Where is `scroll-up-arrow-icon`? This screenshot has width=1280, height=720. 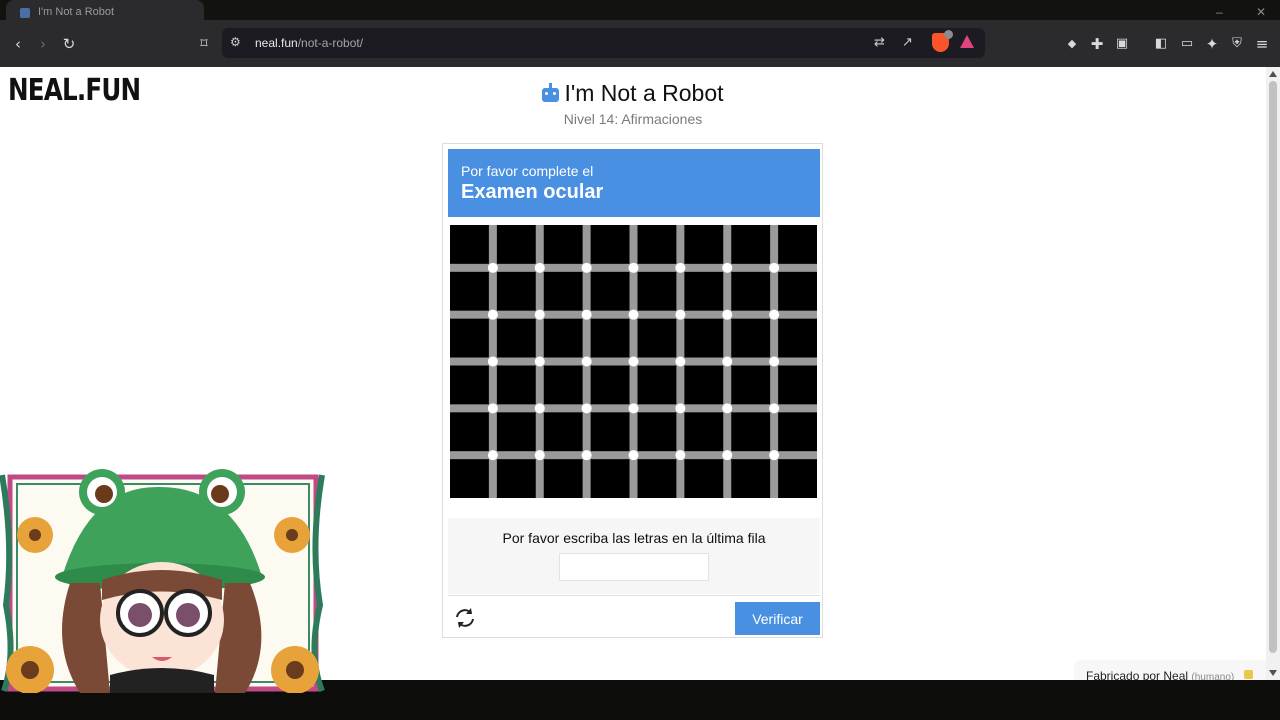 scroll-up-arrow-icon is located at coordinates (1273, 74).